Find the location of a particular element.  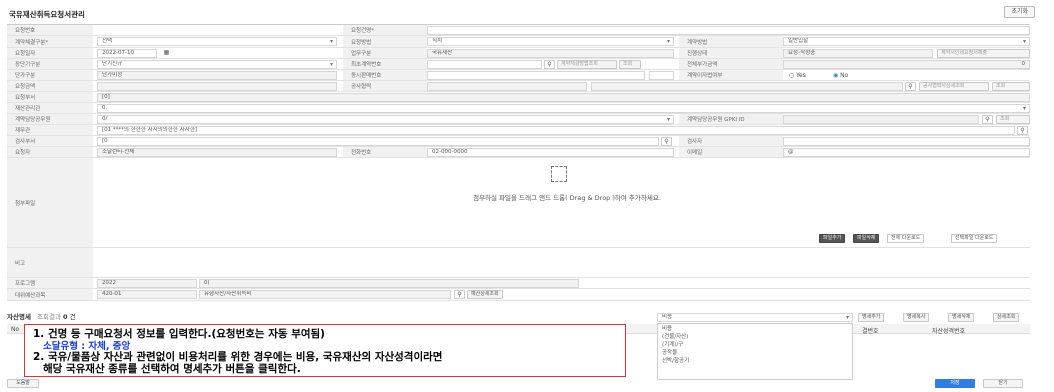

dropdown-option: 공작물 is located at coordinates (755, 353).